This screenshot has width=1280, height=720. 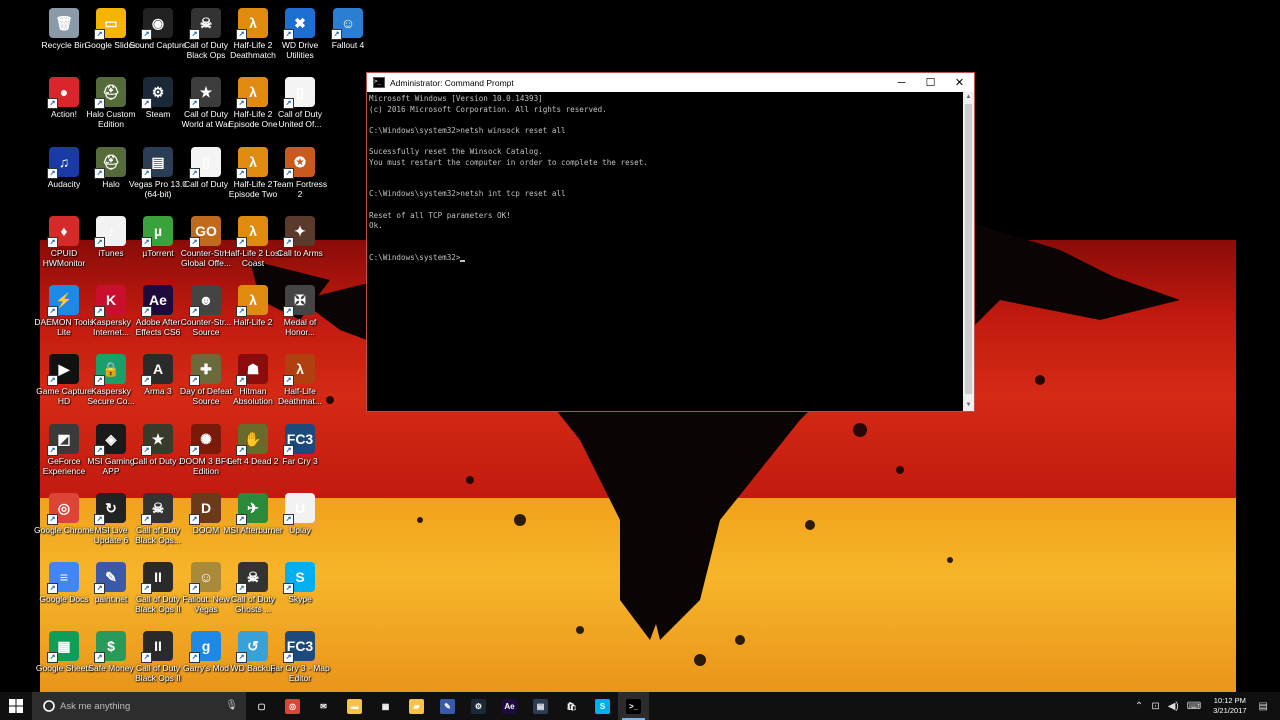 I want to click on taskbar-button: 🛍, so click(x=571, y=706).